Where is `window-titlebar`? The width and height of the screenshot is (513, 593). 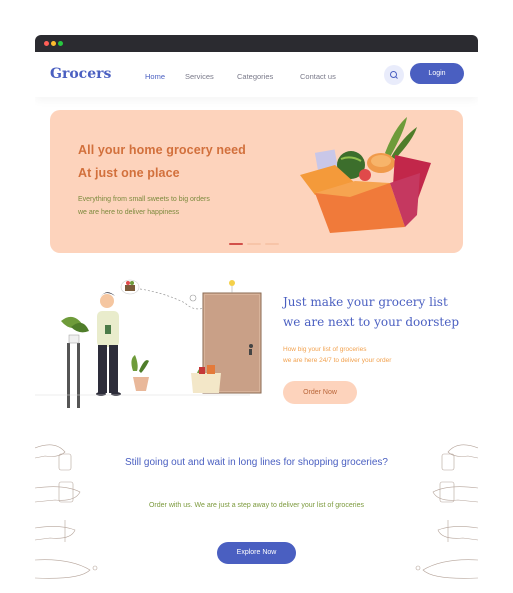
window-titlebar is located at coordinates (256, 43).